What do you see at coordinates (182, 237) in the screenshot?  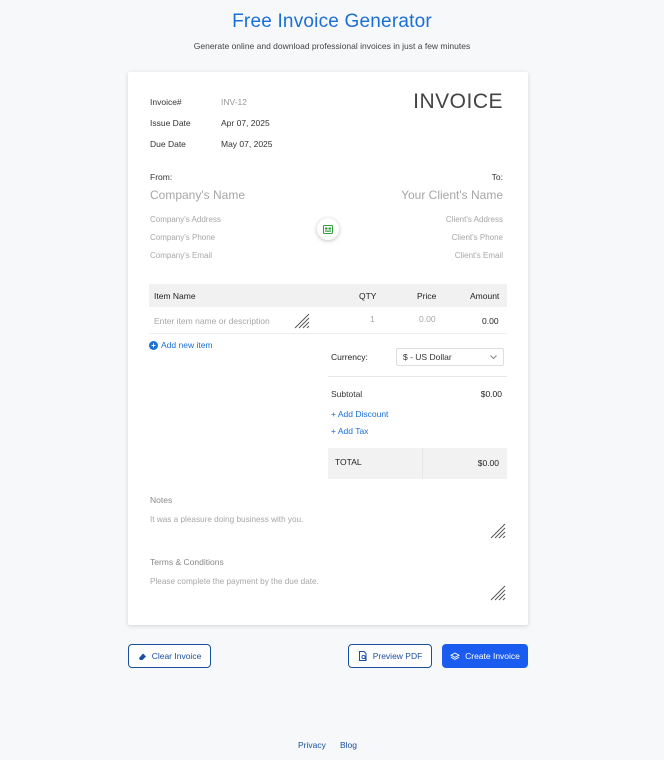 I see `company-phone-input: Company's Phone` at bounding box center [182, 237].